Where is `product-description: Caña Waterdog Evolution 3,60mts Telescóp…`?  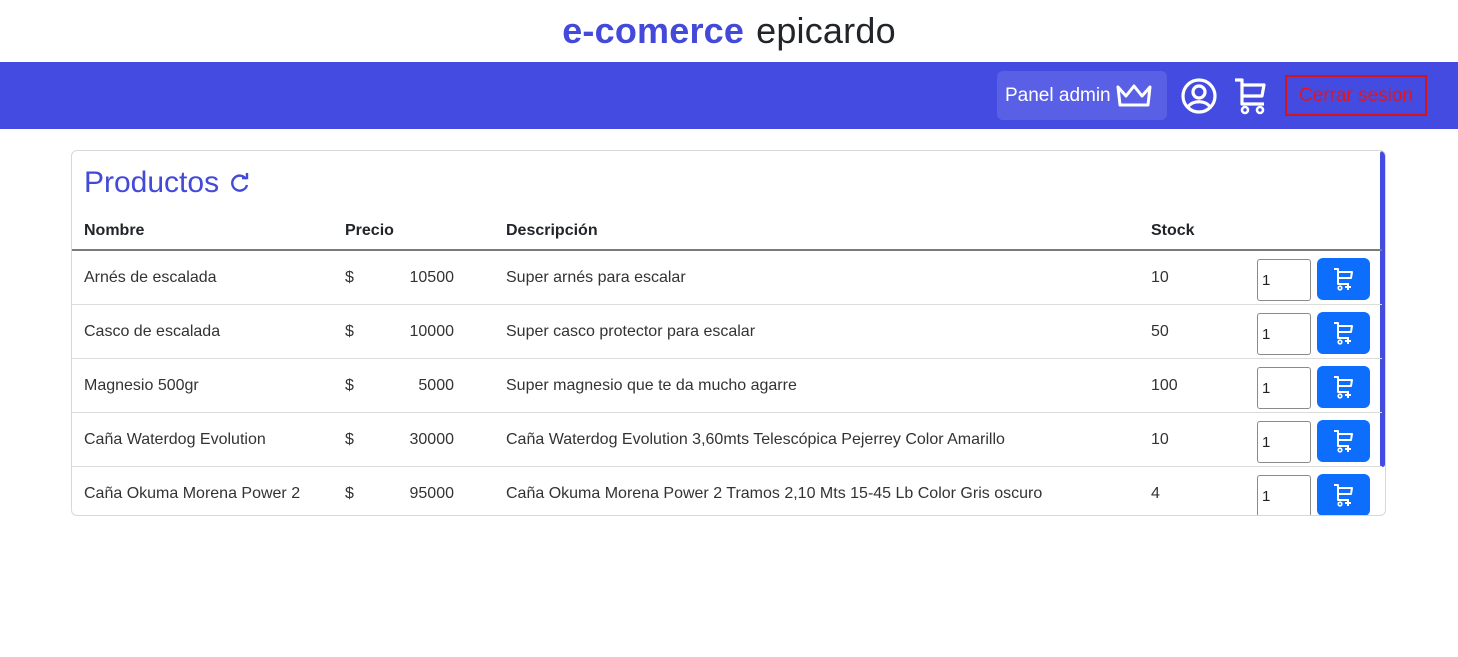 product-description: Caña Waterdog Evolution 3,60mts Telescóp… is located at coordinates (755, 439).